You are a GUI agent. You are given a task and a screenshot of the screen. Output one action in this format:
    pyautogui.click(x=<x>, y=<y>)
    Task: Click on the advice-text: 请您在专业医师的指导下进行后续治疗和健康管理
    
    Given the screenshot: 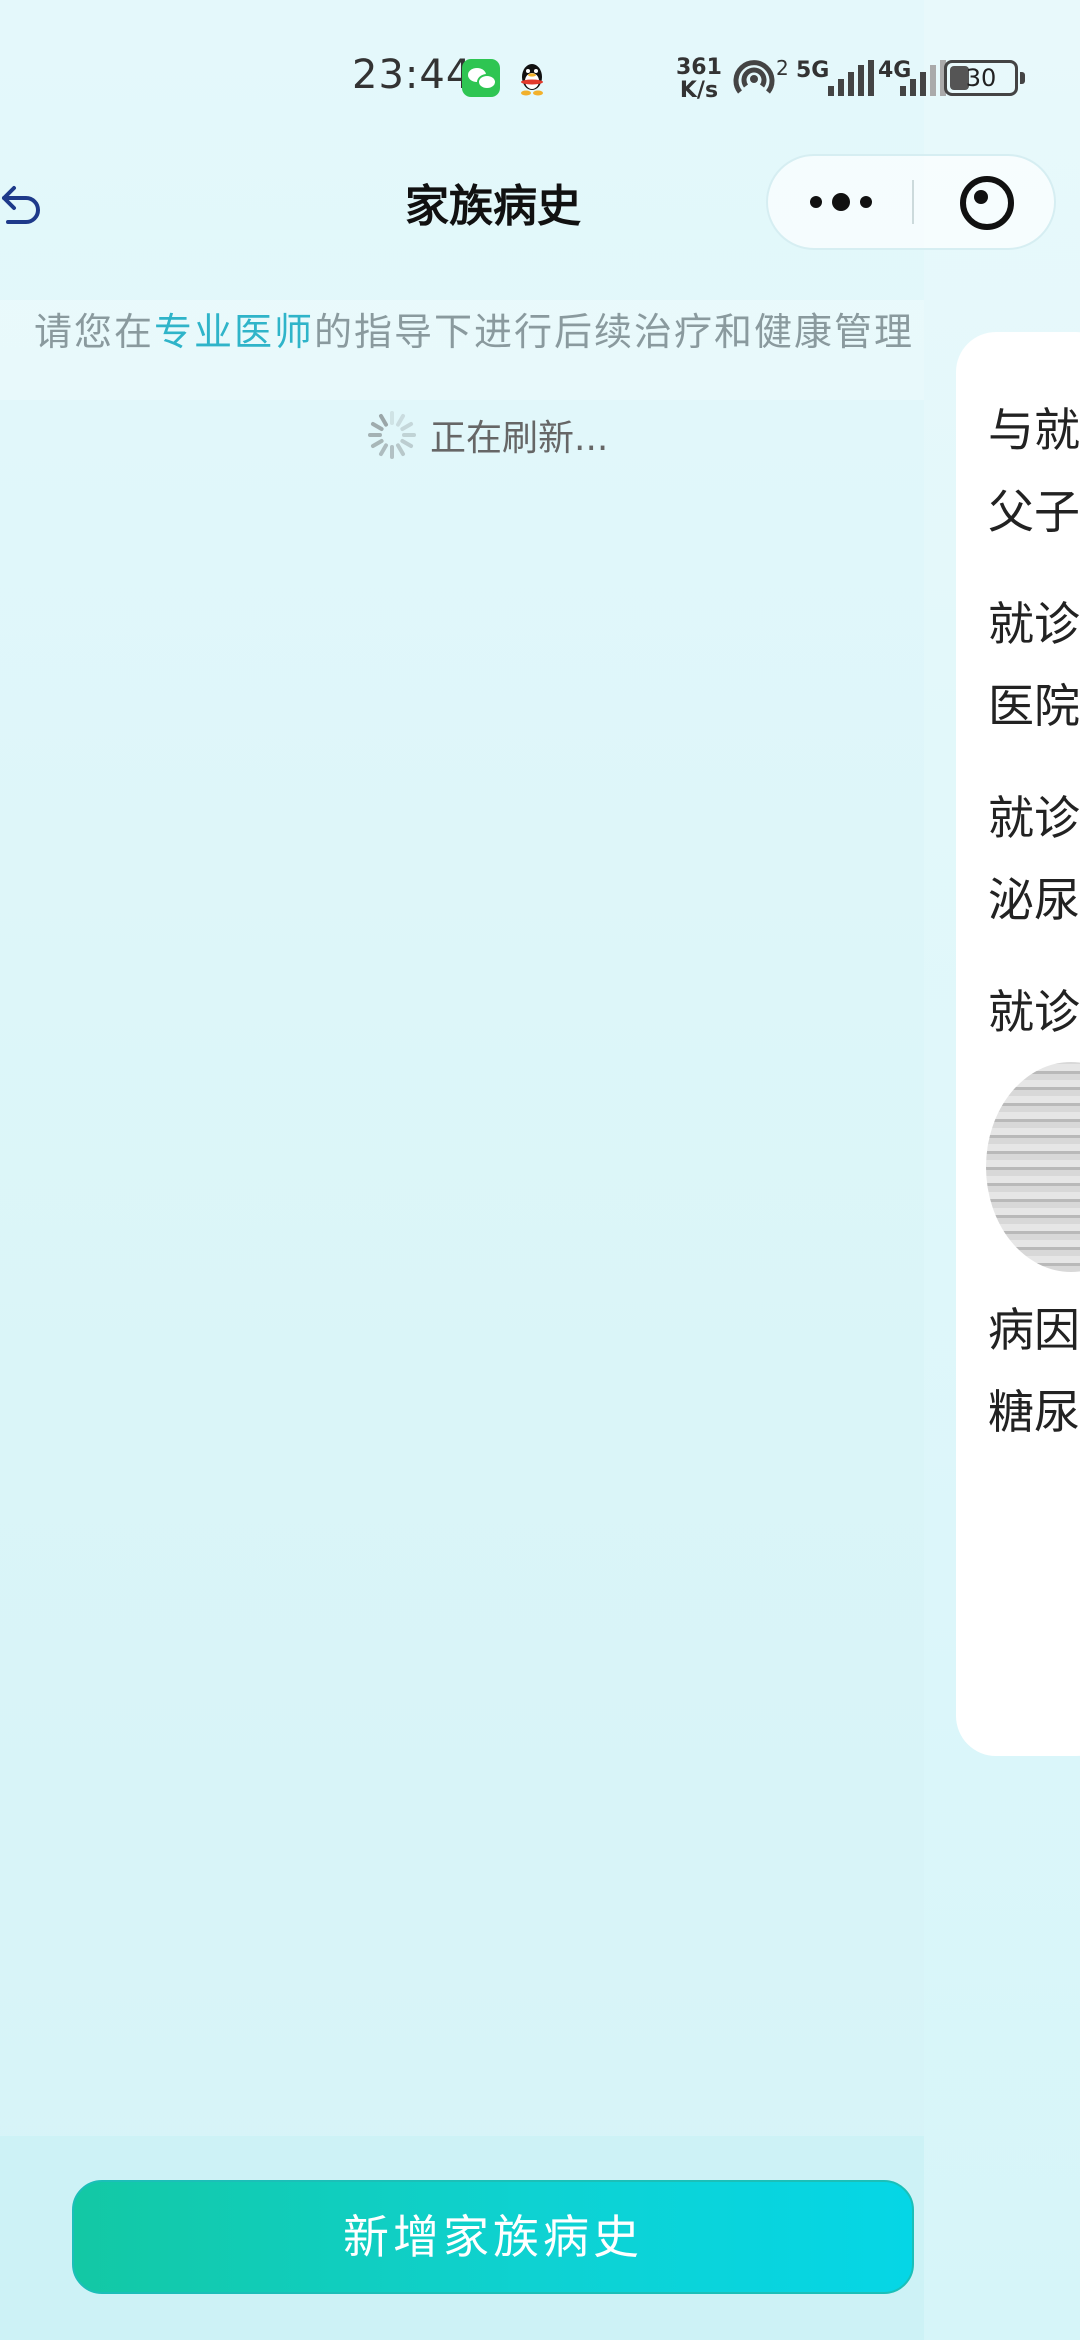 What is the action you would take?
    pyautogui.click(x=474, y=332)
    